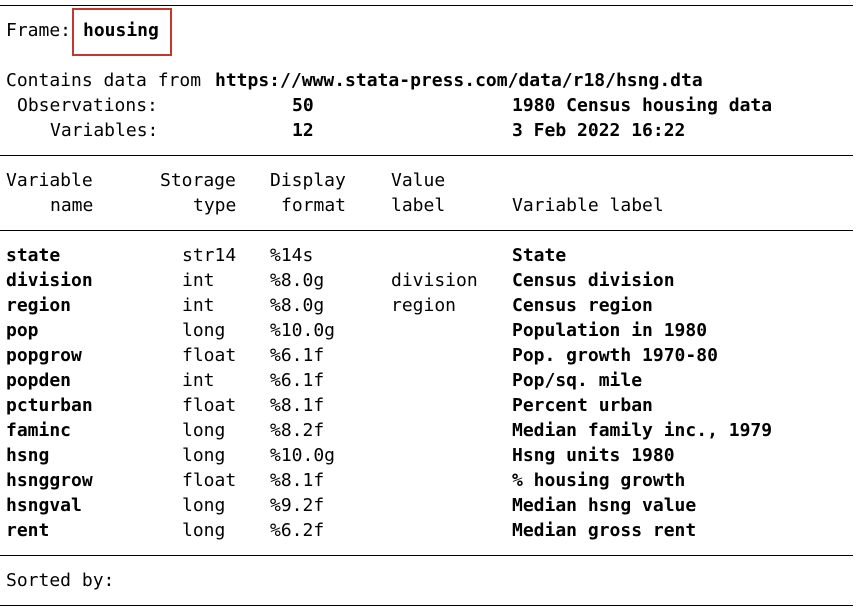  Describe the element at coordinates (87, 105) in the screenshot. I see `observations-label: Observations:` at that location.